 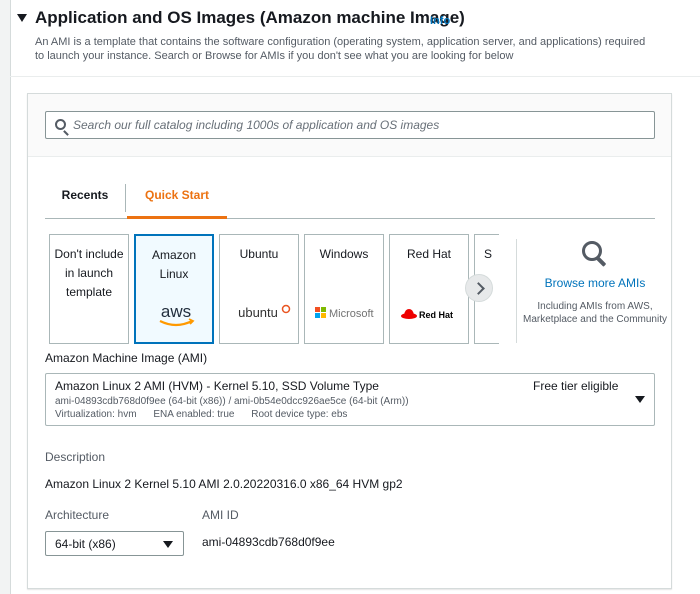 I want to click on ami-tabs: Recents Quick Start, so click(x=350, y=201).